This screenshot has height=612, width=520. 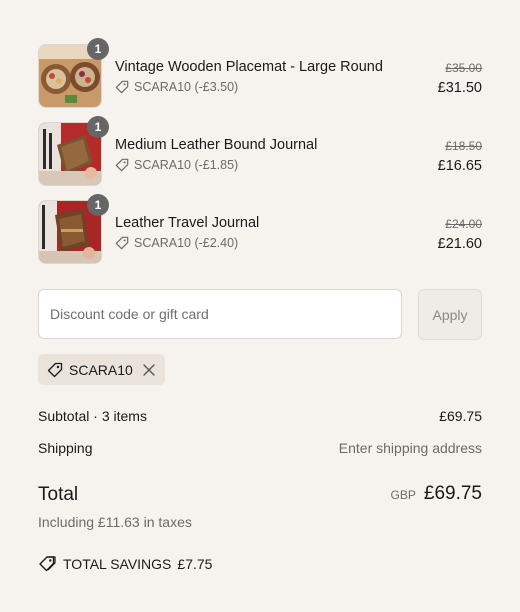 What do you see at coordinates (117, 564) in the screenshot?
I see `savings-label: TOTAL SAVINGS` at bounding box center [117, 564].